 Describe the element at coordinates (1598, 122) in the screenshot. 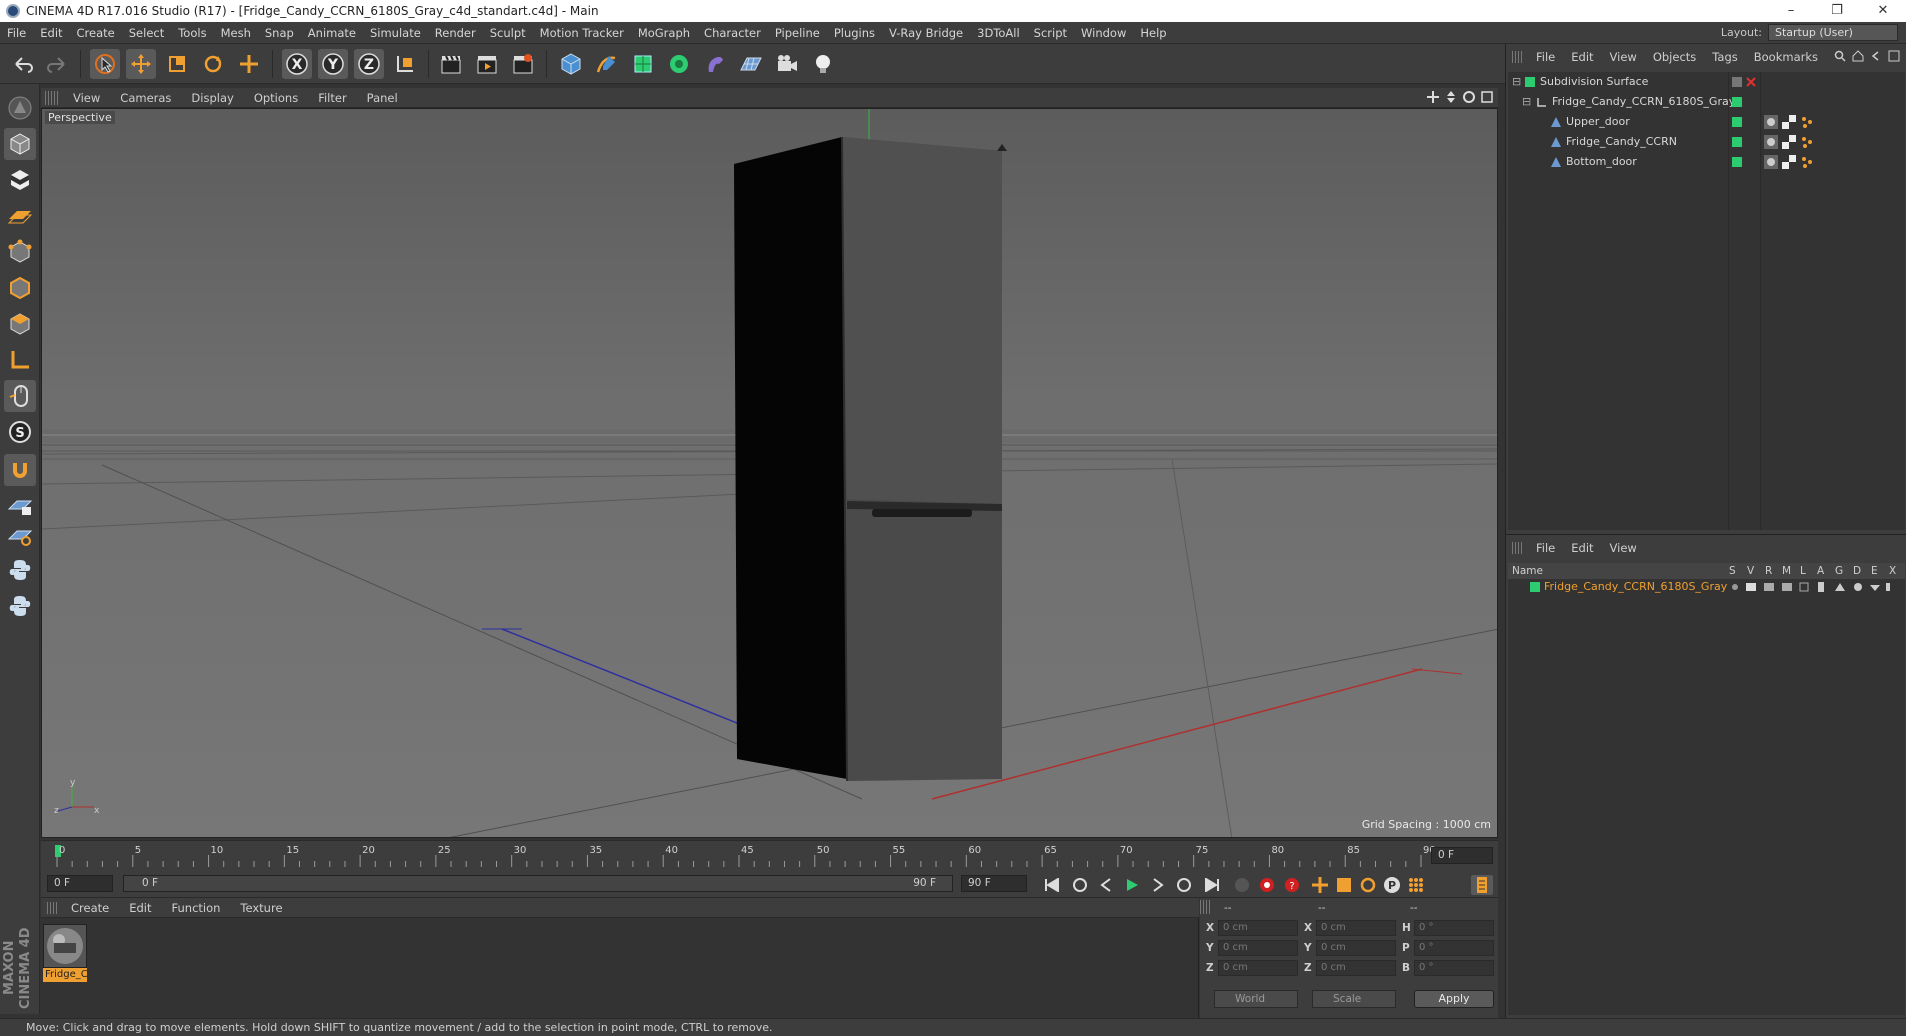

I see `object-name: Upper_door` at that location.